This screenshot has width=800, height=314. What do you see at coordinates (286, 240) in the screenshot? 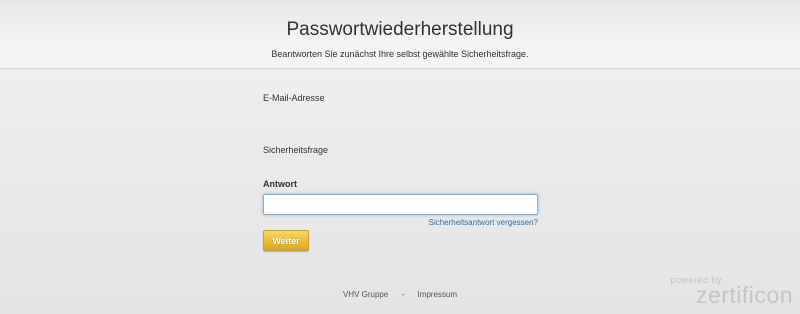
I see `next-button: Weiter` at bounding box center [286, 240].